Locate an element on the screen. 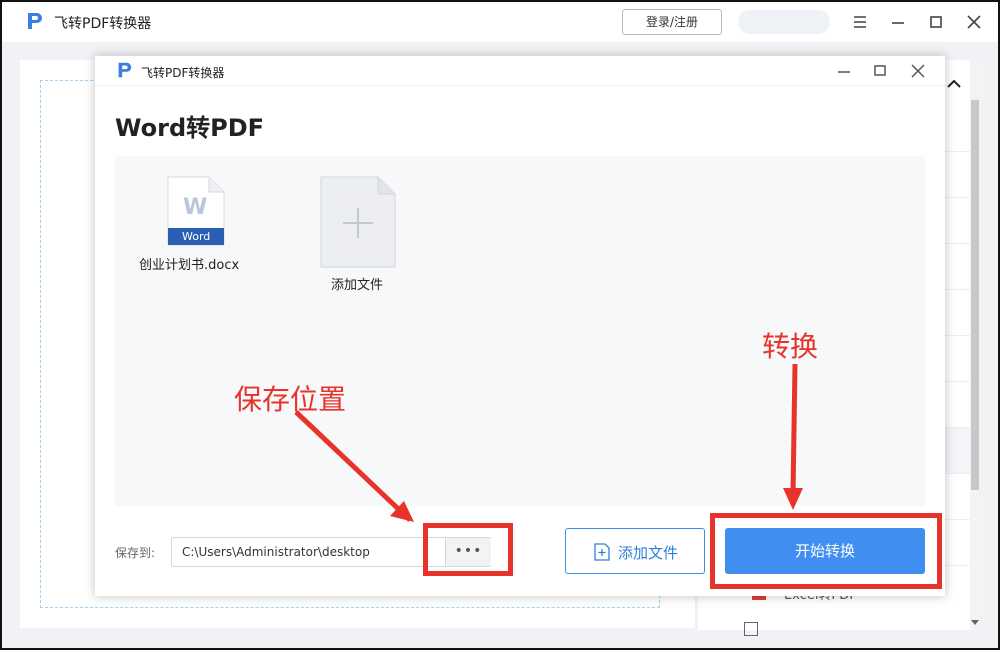 The image size is (1000, 650). dialog-close-icon is located at coordinates (918, 71).